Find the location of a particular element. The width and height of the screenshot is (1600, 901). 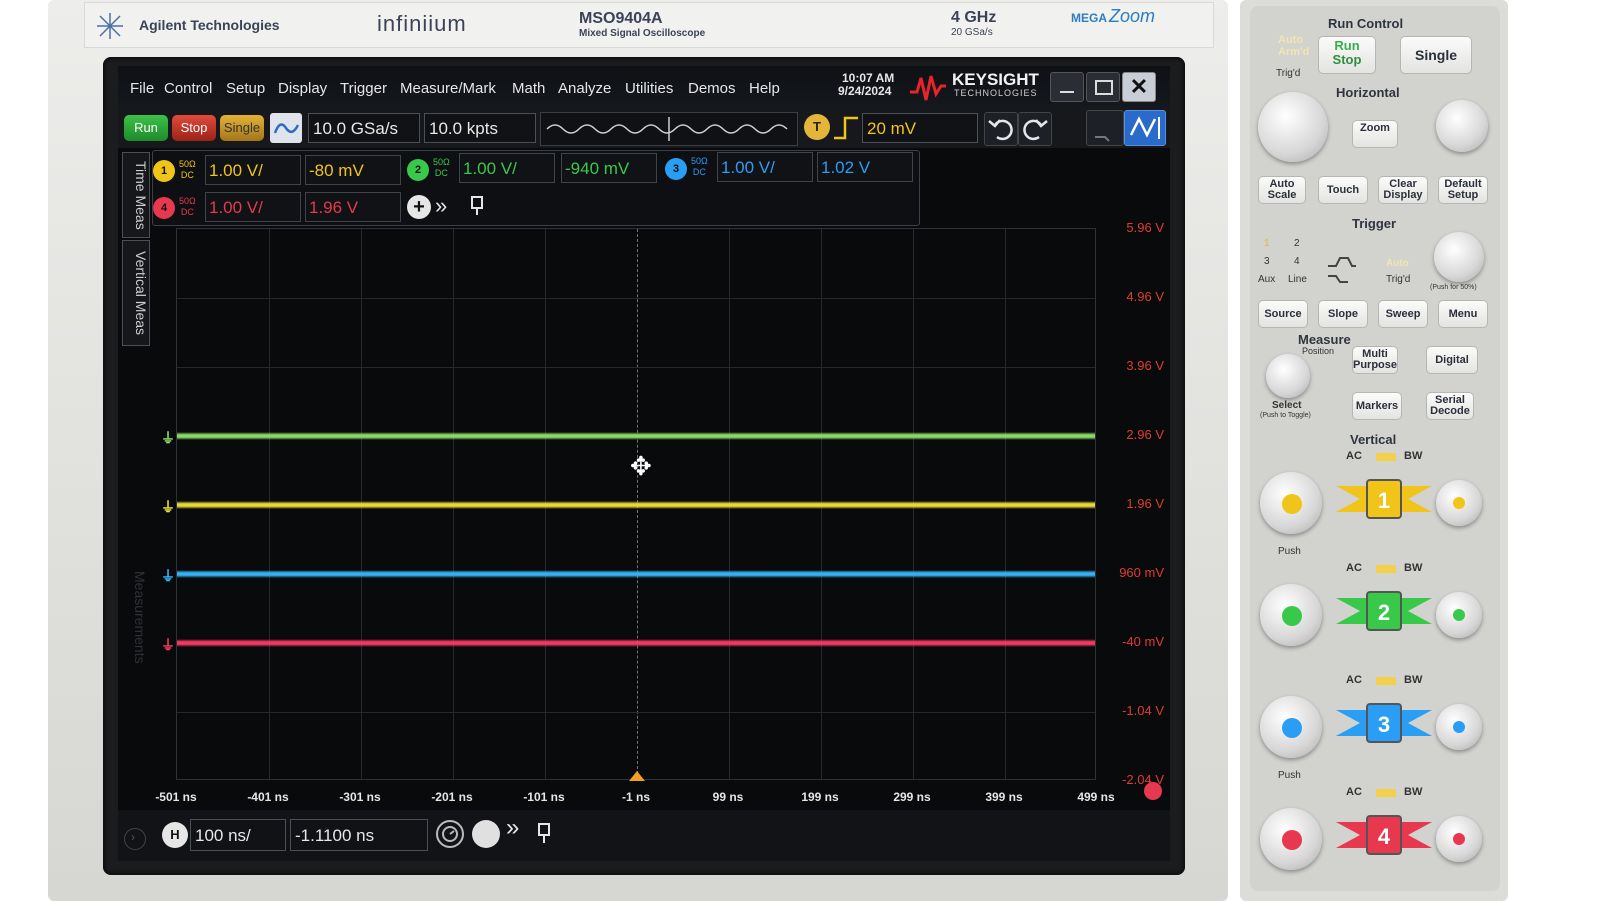

undo-button is located at coordinates (1001, 129).